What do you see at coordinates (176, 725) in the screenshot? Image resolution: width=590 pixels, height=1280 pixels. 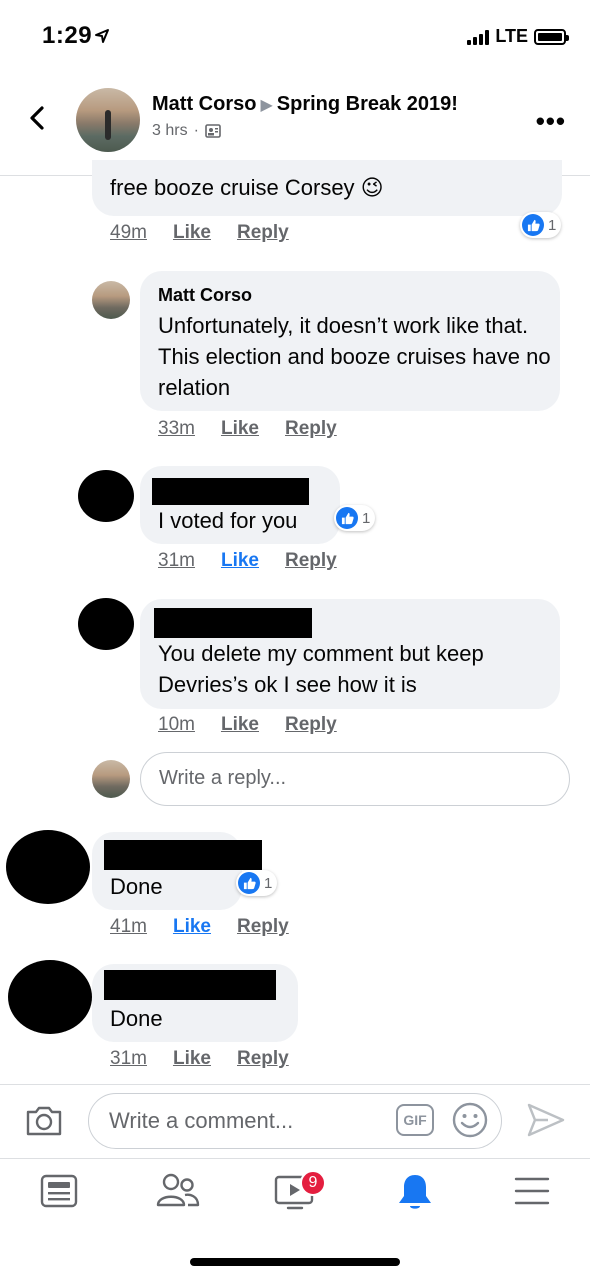 I see `comment-time: 10m` at bounding box center [176, 725].